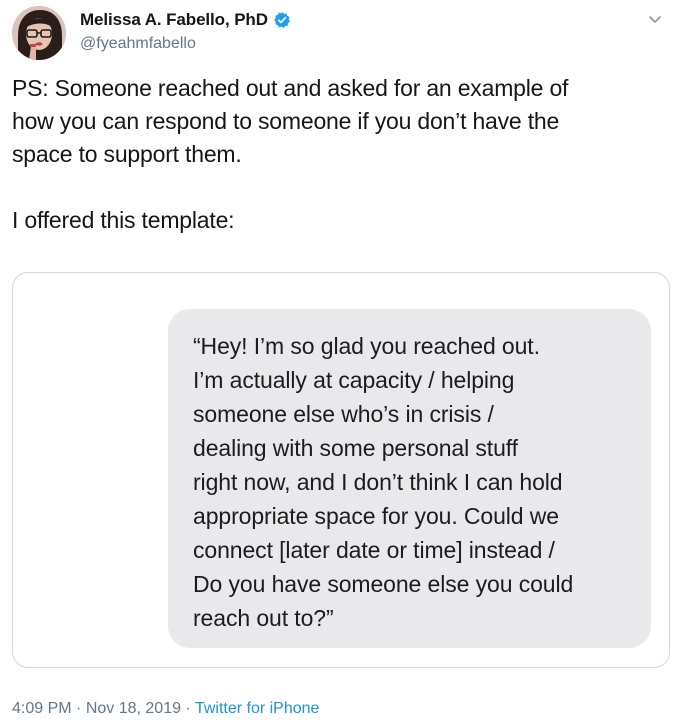  I want to click on author-name-row: Melissa A. Fabello, PhD, so click(185, 20).